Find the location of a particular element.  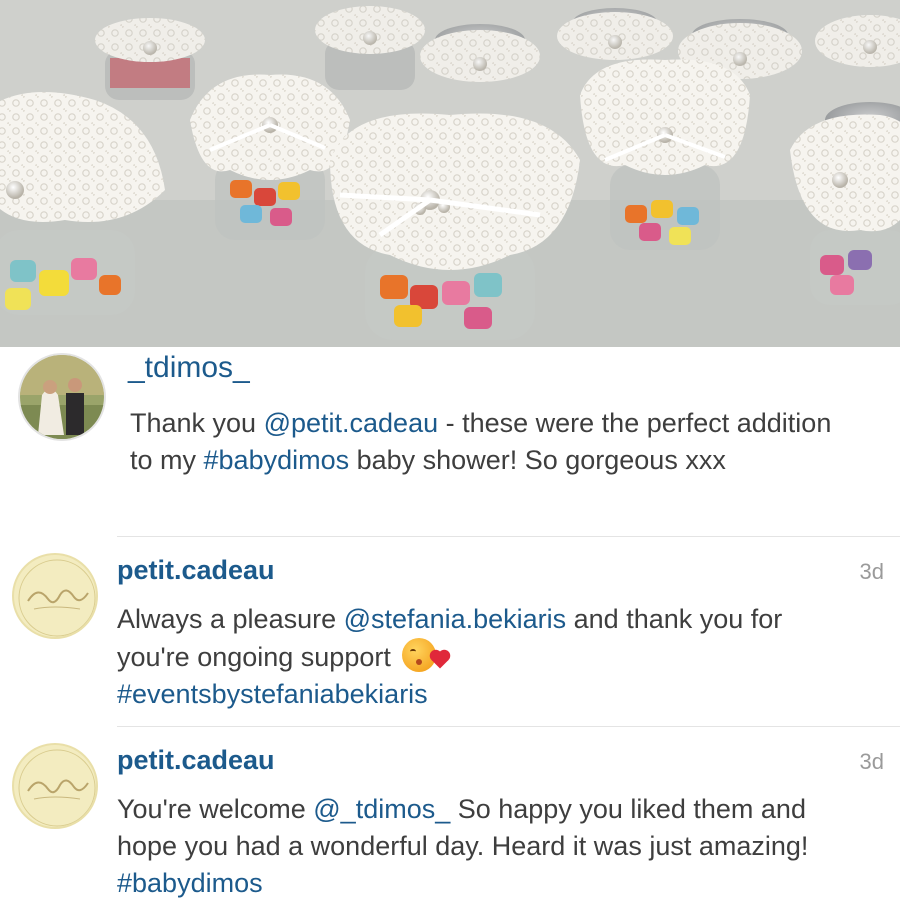

kissing-face-emoji is located at coordinates (425, 655).